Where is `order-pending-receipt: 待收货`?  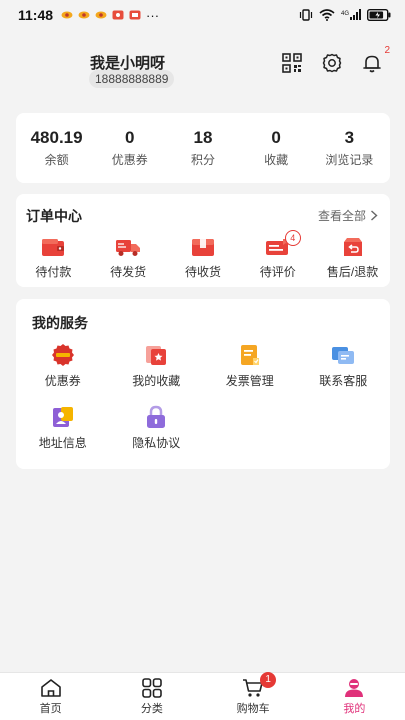 order-pending-receipt: 待收货 is located at coordinates (203, 258).